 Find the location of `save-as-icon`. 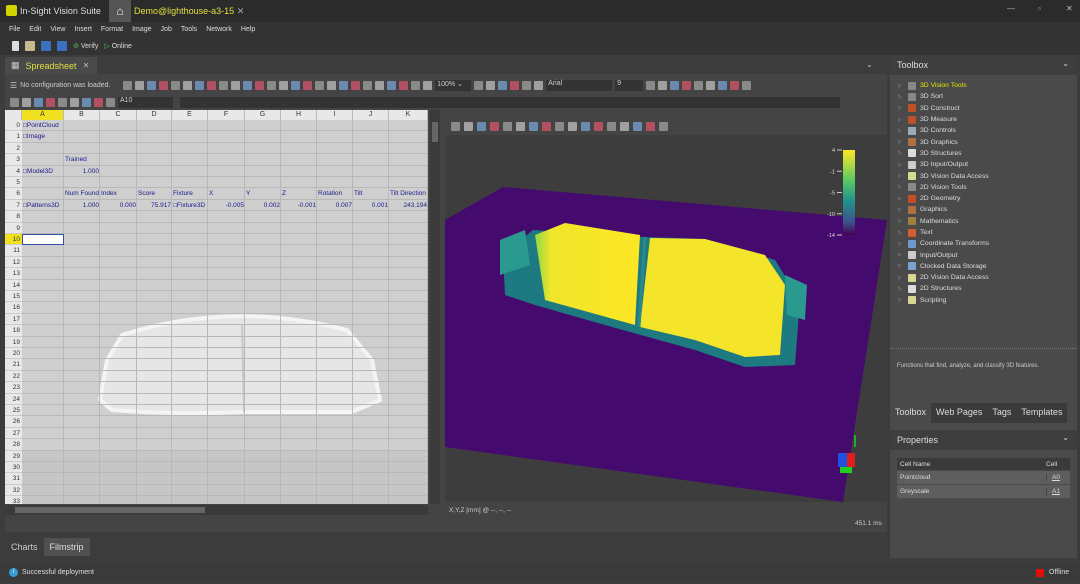

save-as-icon is located at coordinates (62, 46).